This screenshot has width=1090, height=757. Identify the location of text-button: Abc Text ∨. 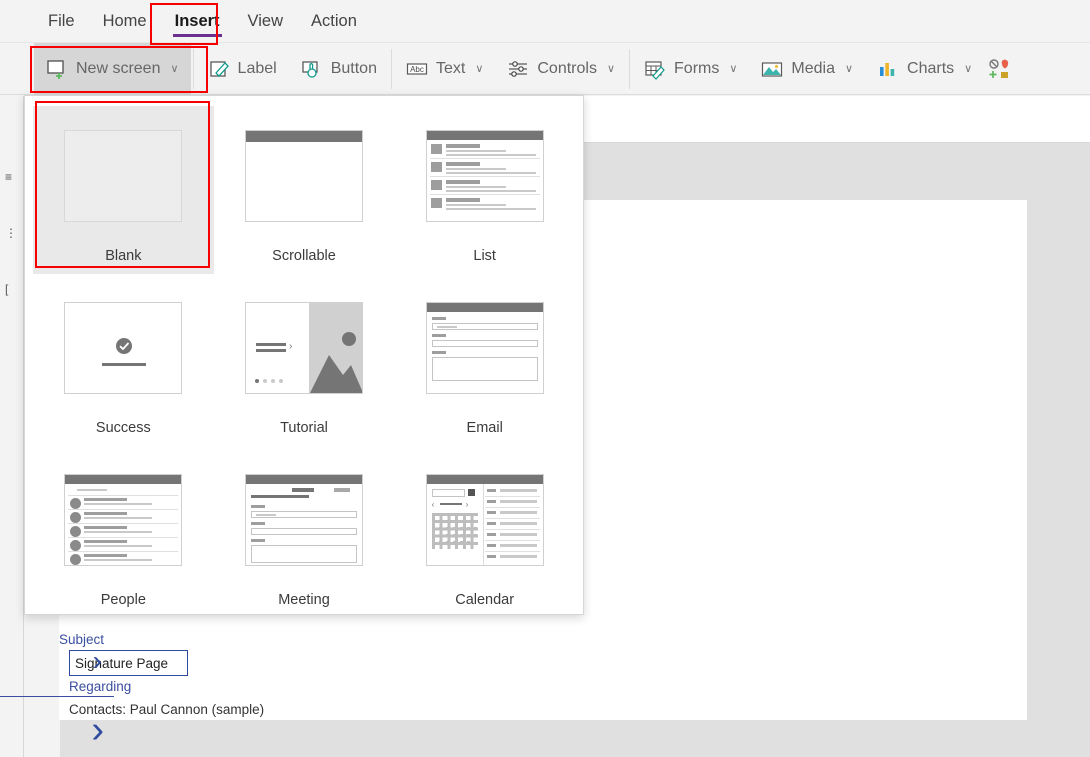
(444, 69).